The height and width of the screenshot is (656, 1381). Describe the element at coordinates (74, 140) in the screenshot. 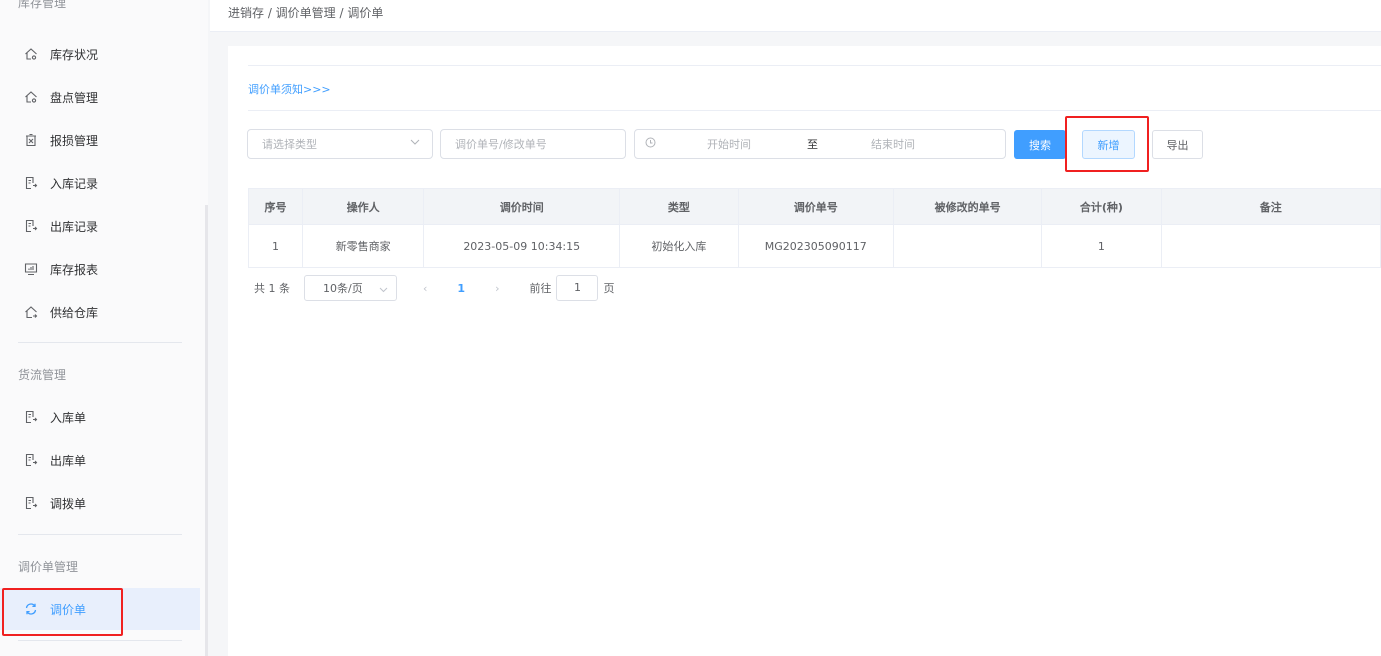

I see `sidebar-item-label: 报损管理` at that location.